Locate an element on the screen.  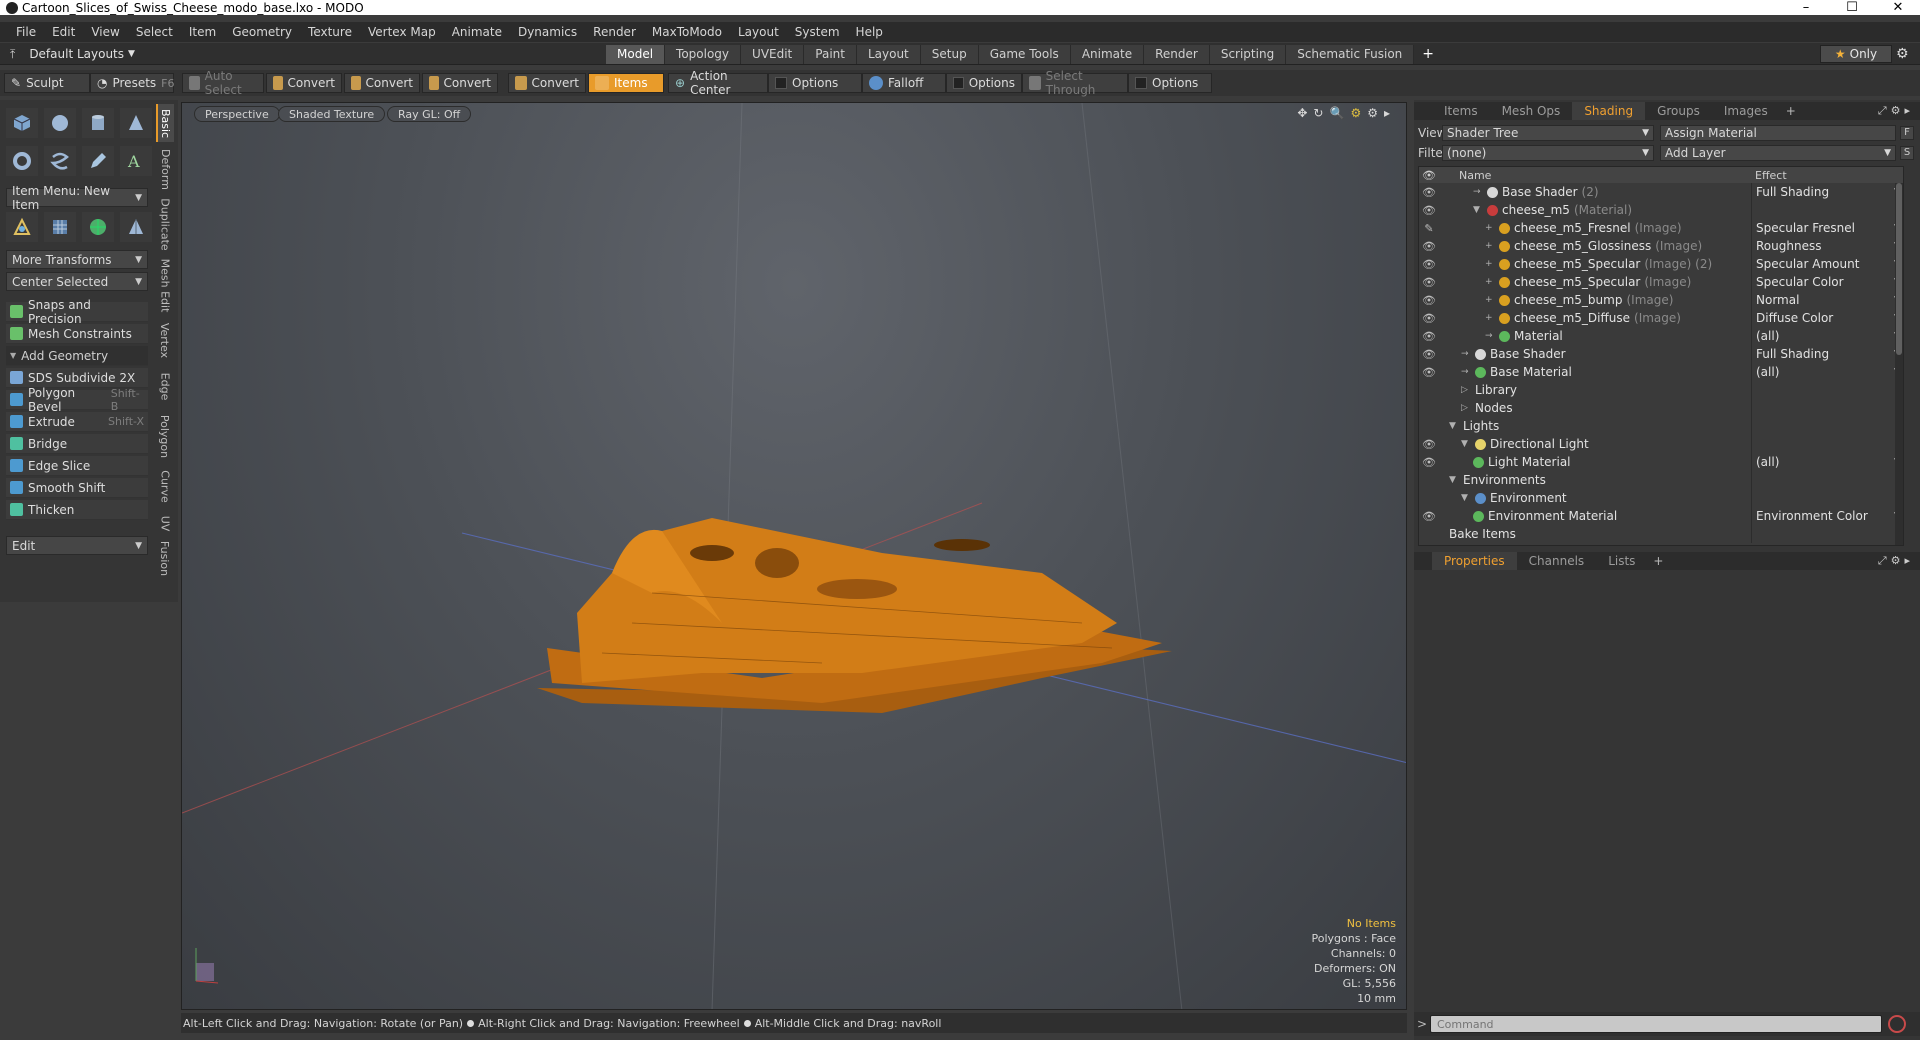
tree-row: 👁 → Base Material (all)▼ is located at coordinates (1661, 372).